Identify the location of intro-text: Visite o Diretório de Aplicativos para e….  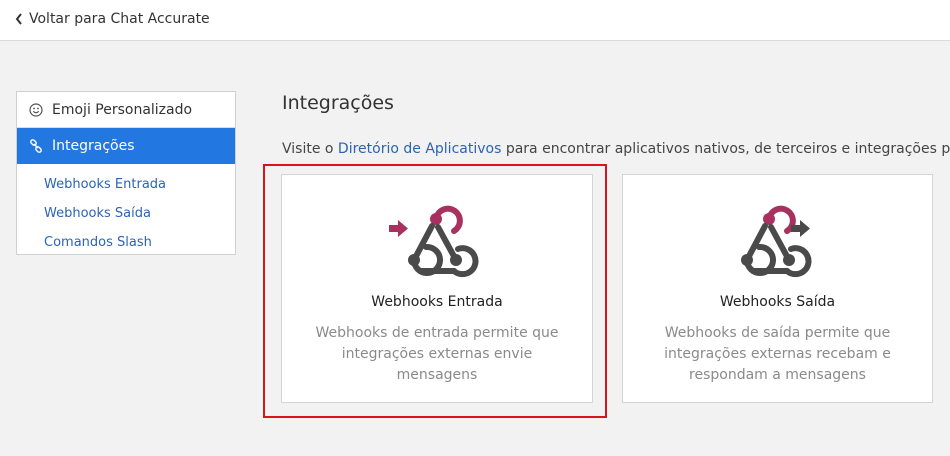
(616, 149).